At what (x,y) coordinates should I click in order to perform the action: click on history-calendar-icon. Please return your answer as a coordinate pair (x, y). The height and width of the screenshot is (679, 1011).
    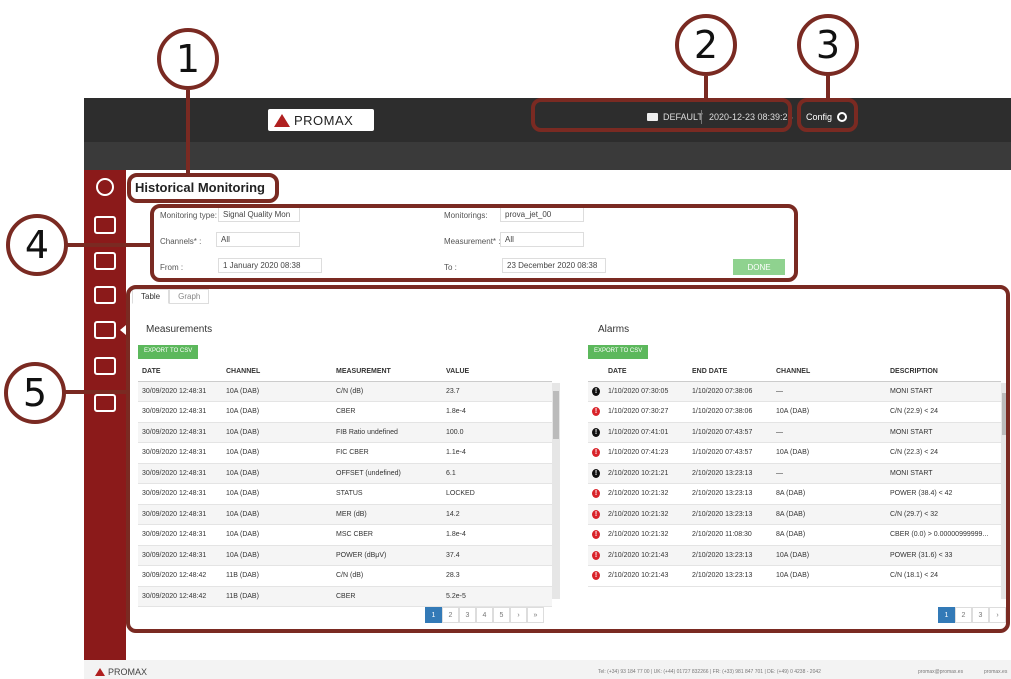
    Looking at the image, I should click on (105, 330).